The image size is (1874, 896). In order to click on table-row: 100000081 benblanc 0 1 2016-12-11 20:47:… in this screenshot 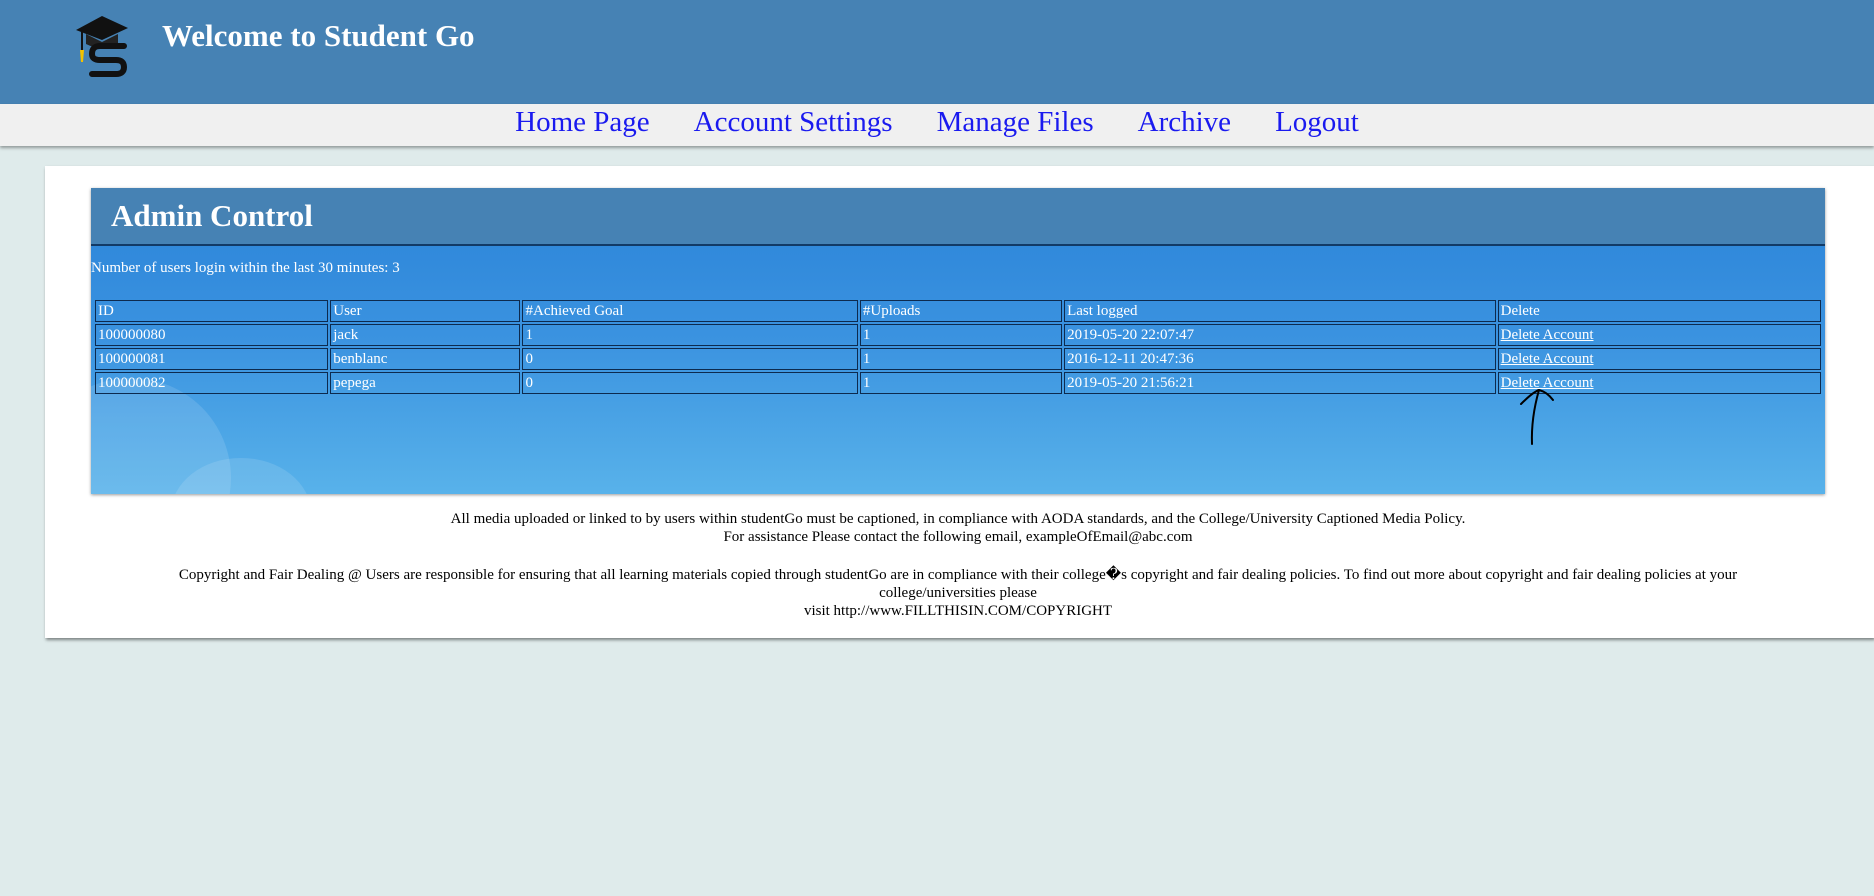, I will do `click(958, 359)`.